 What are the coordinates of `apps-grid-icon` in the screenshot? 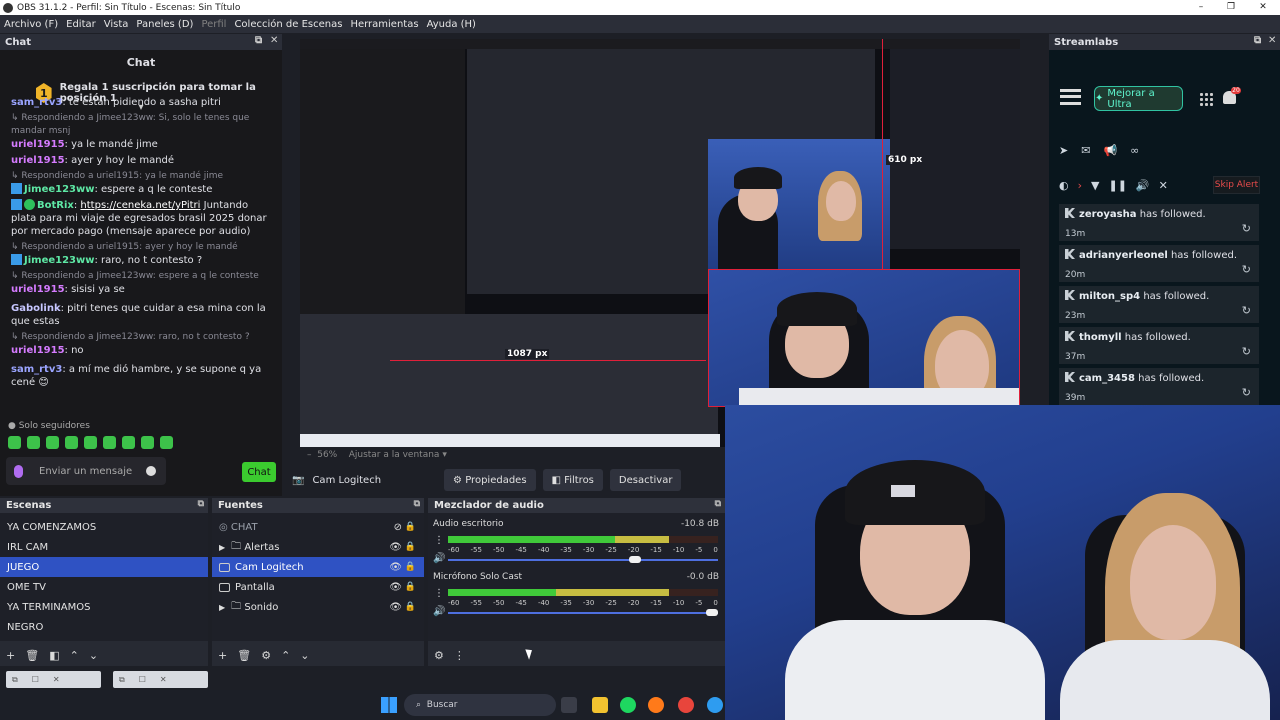 It's located at (1206, 99).